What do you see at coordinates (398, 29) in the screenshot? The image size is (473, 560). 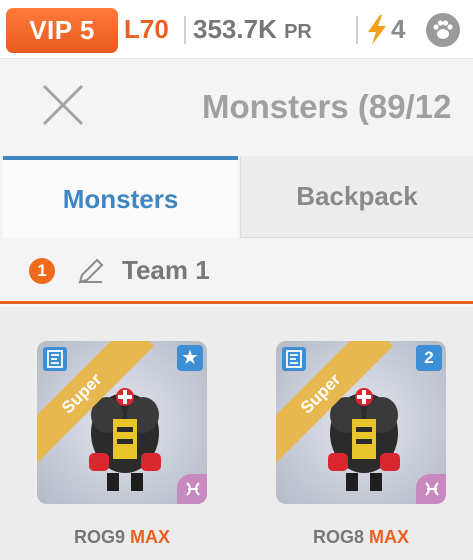 I see `energy-value: 4` at bounding box center [398, 29].